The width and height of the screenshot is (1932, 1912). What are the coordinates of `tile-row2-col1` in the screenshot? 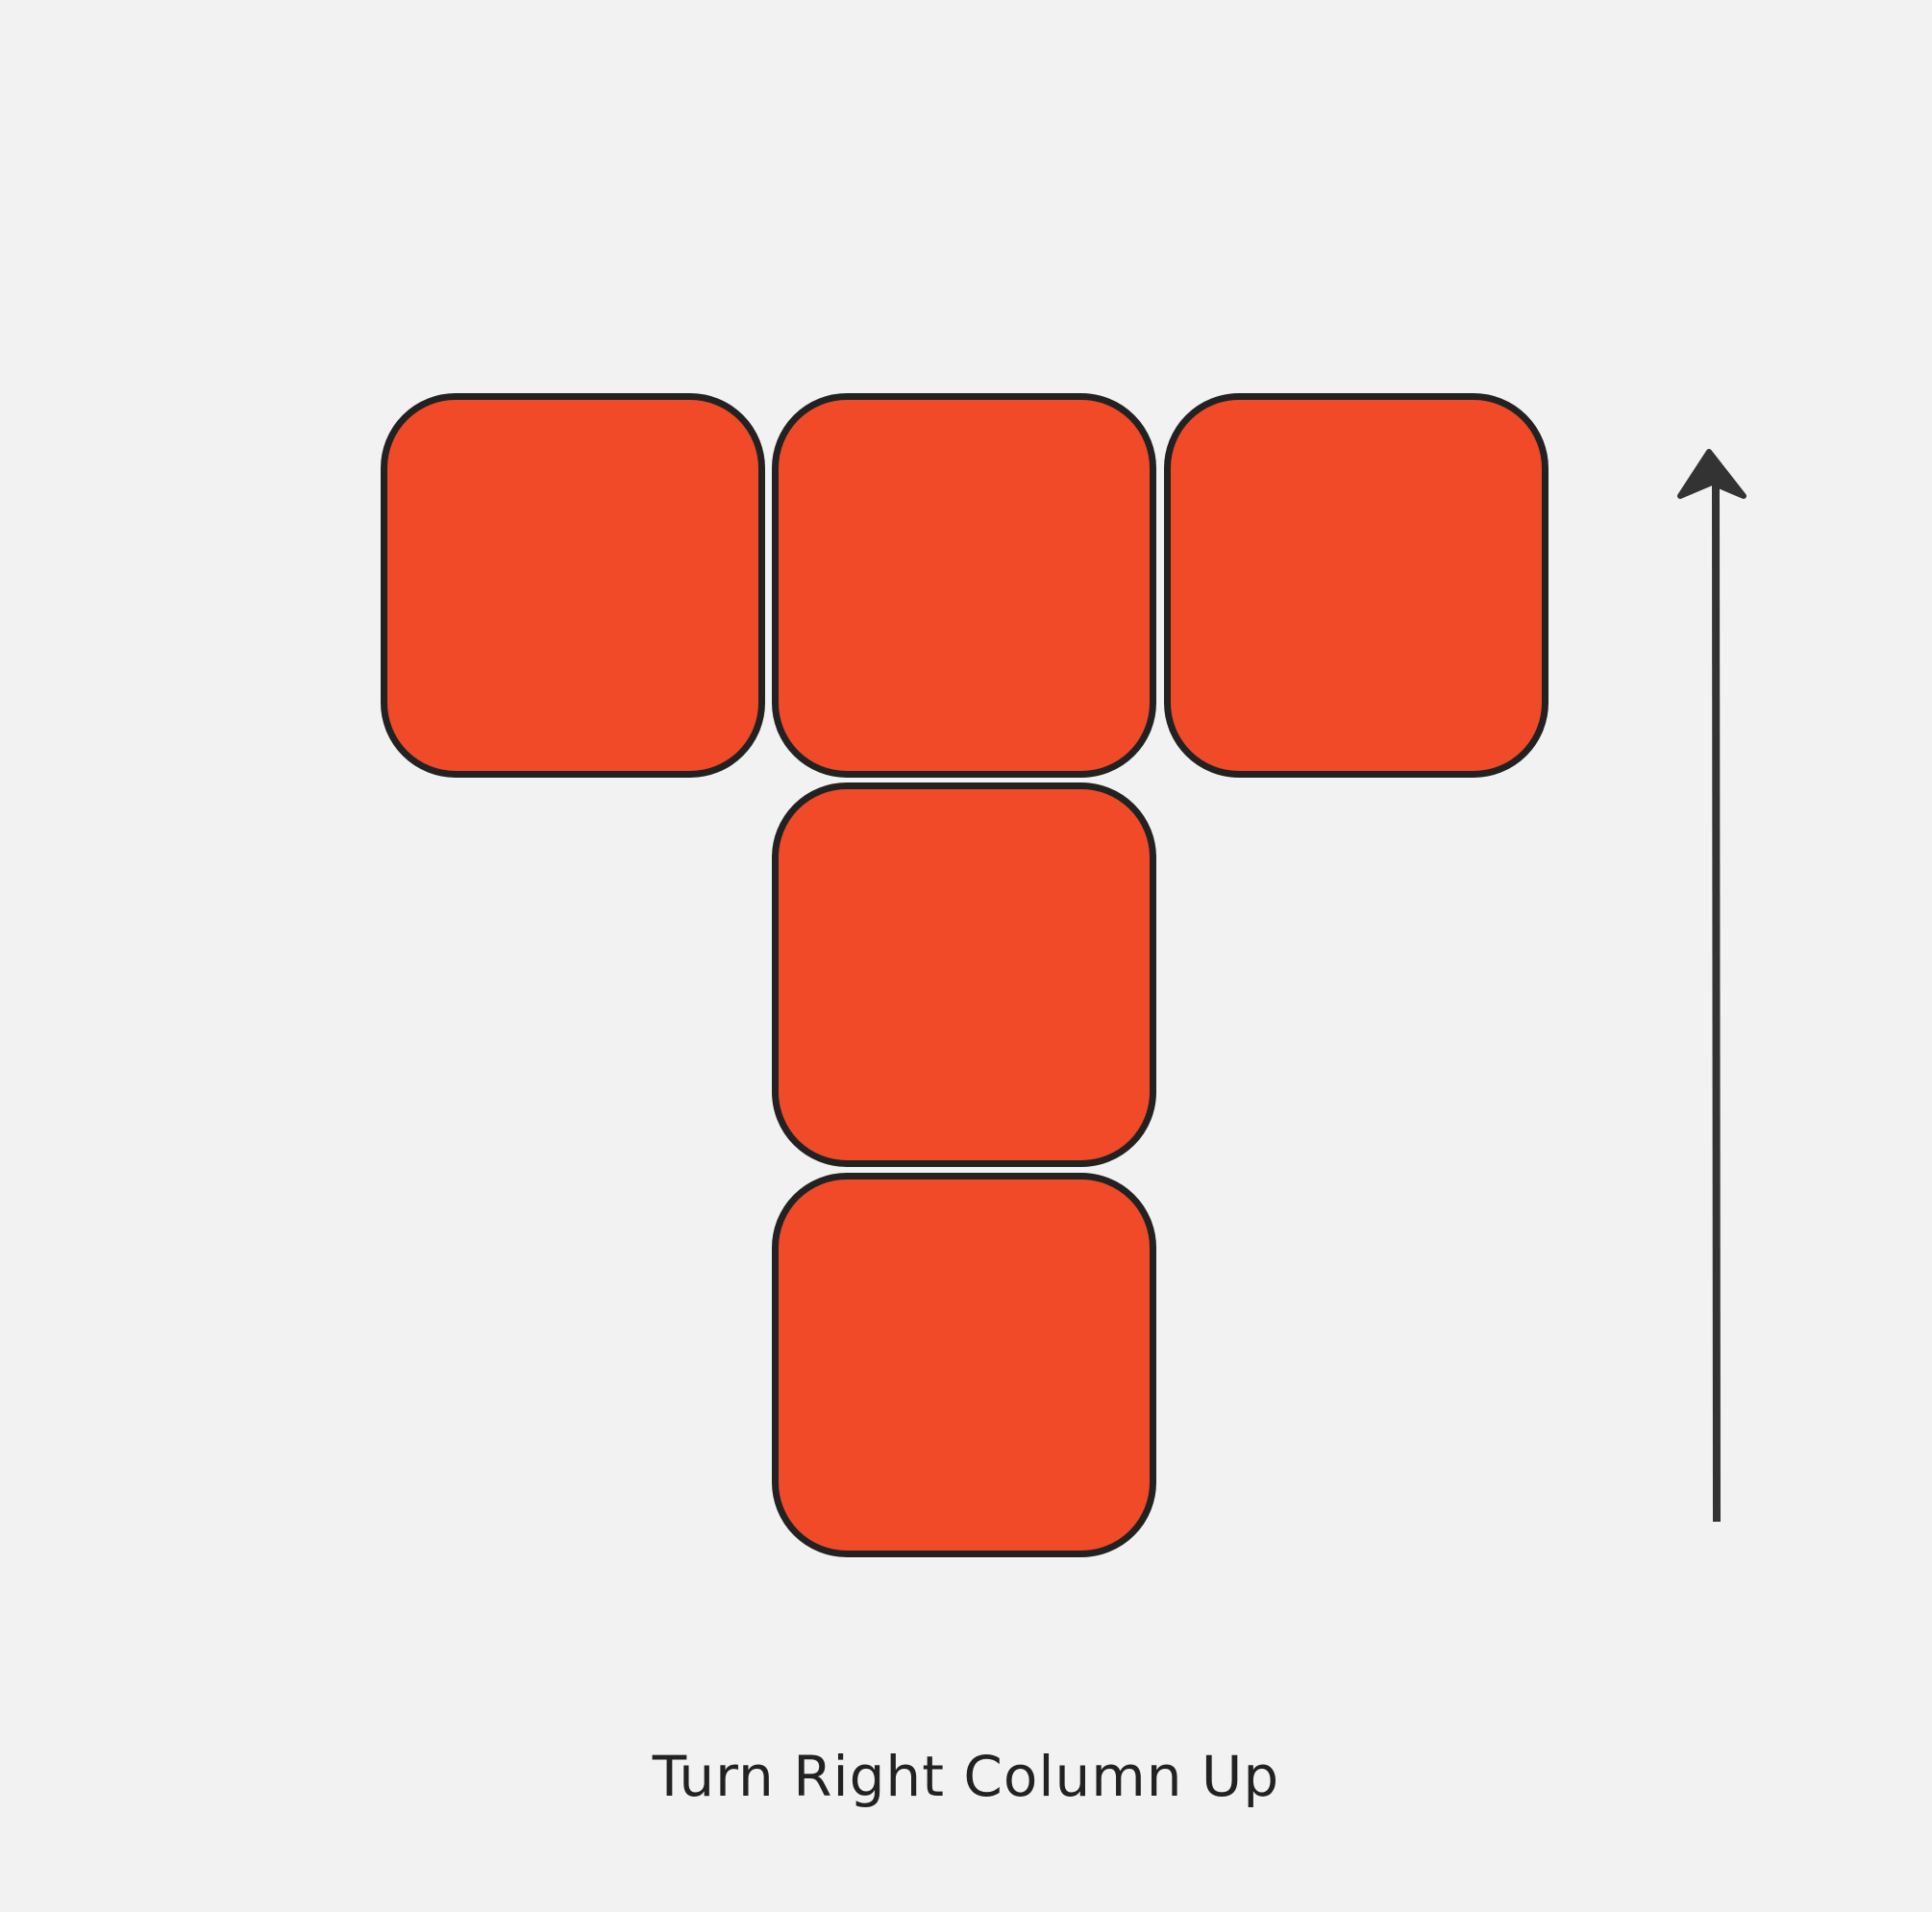 It's located at (964, 1365).